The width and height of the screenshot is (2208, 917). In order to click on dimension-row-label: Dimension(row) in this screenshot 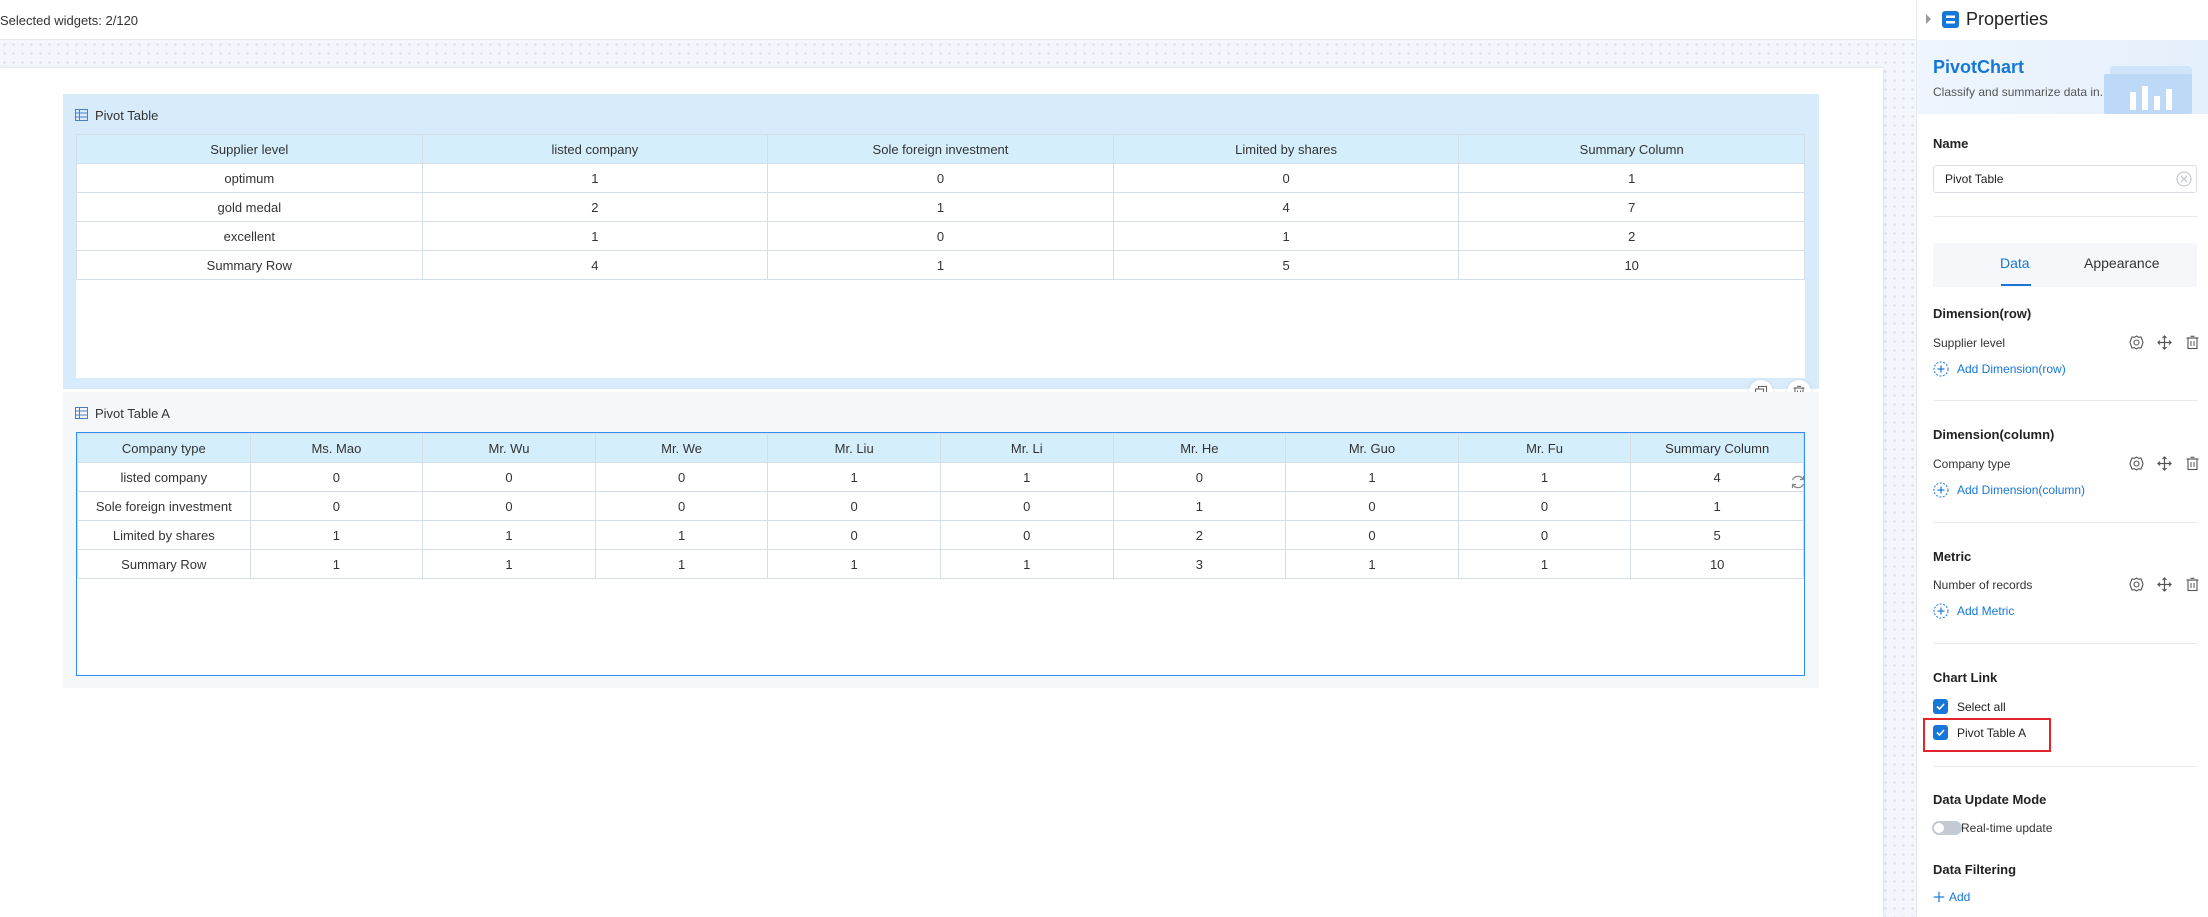, I will do `click(1982, 313)`.